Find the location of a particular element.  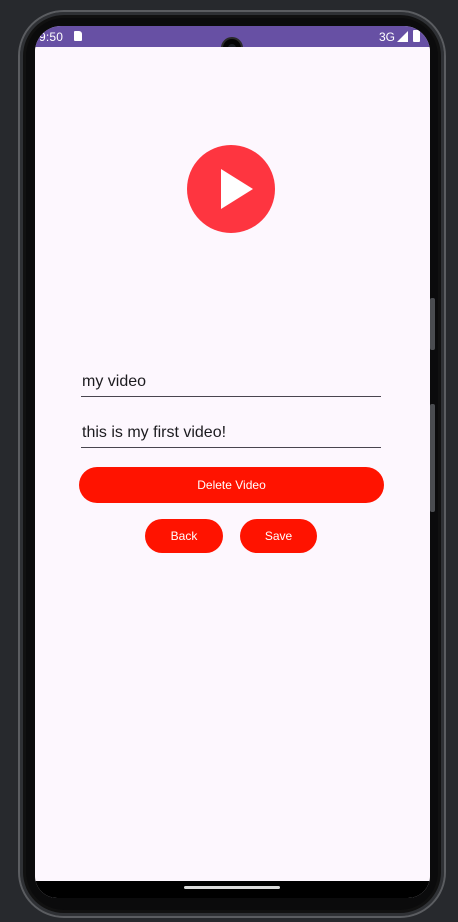

volume-button is located at coordinates (432, 458).